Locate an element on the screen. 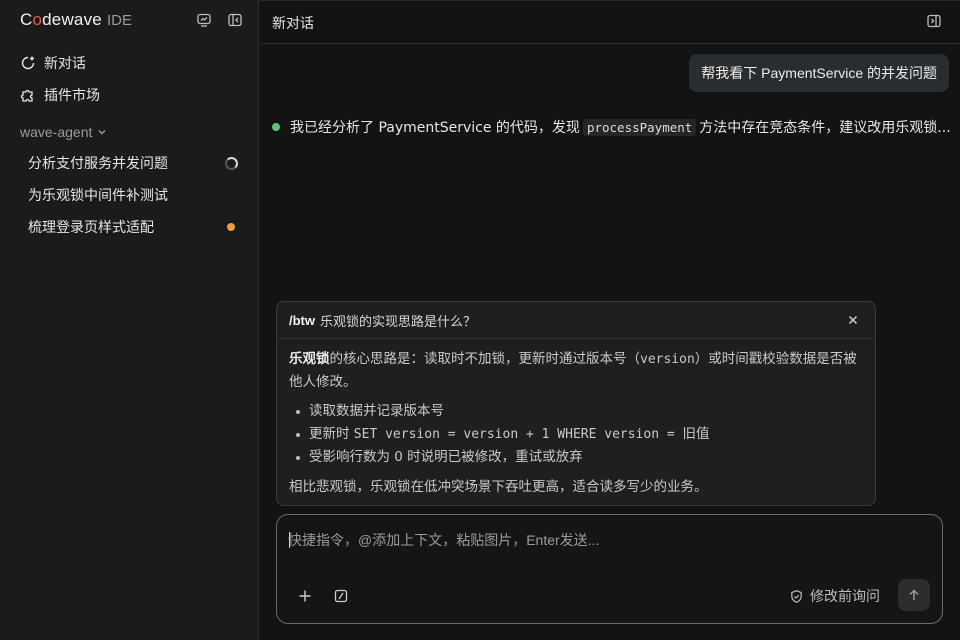 This screenshot has width=960, height=640. new-chat-button: 新对话 is located at coordinates (53, 63).